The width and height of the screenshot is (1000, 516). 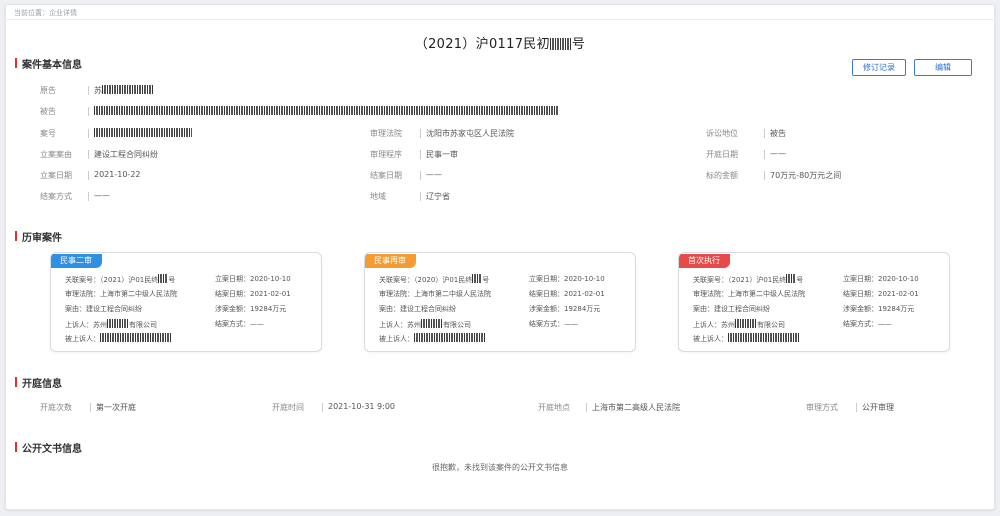 What do you see at coordinates (56, 175) in the screenshot?
I see `filing-date-label: 立案日期` at bounding box center [56, 175].